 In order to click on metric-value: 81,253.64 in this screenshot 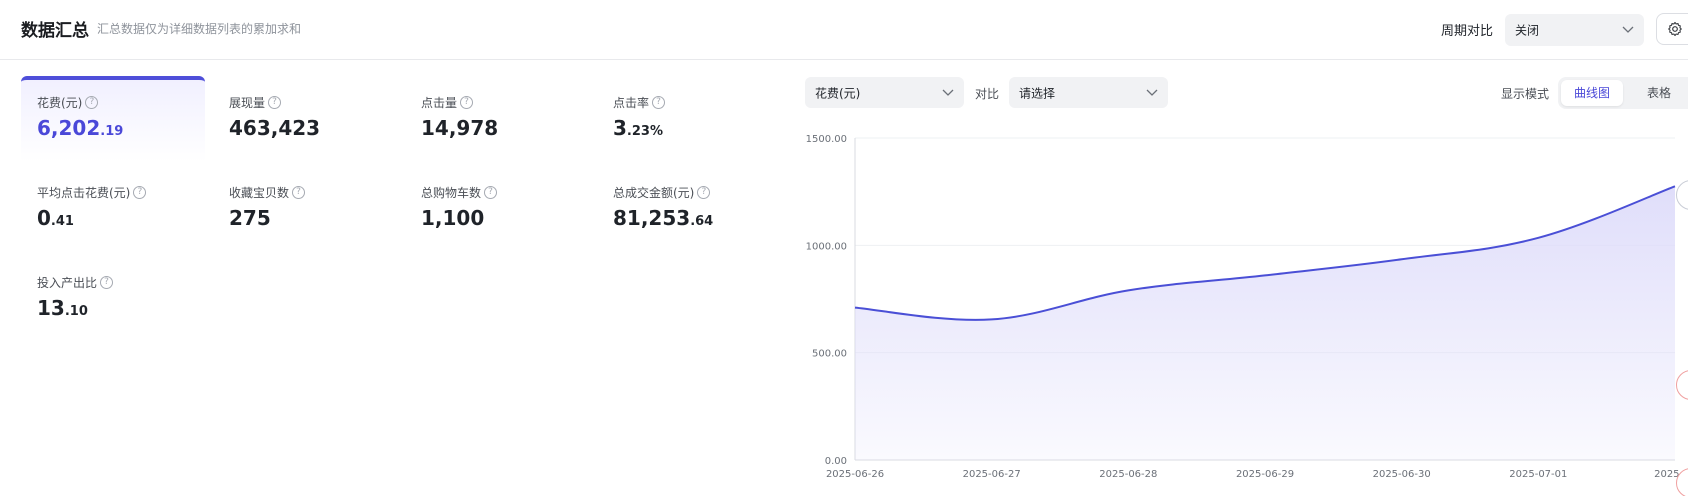, I will do `click(663, 218)`.